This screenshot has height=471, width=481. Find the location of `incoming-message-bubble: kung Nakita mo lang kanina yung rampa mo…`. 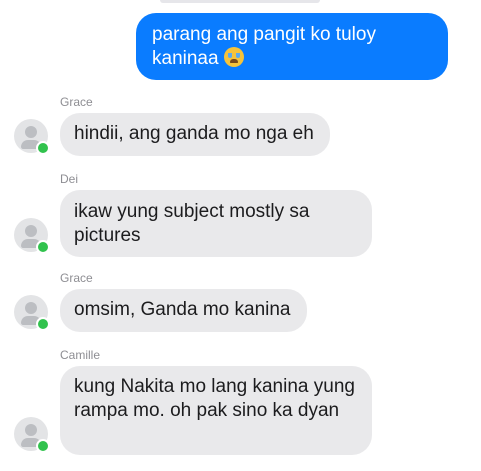

incoming-message-bubble: kung Nakita mo lang kanina yung rampa mo… is located at coordinates (216, 410).